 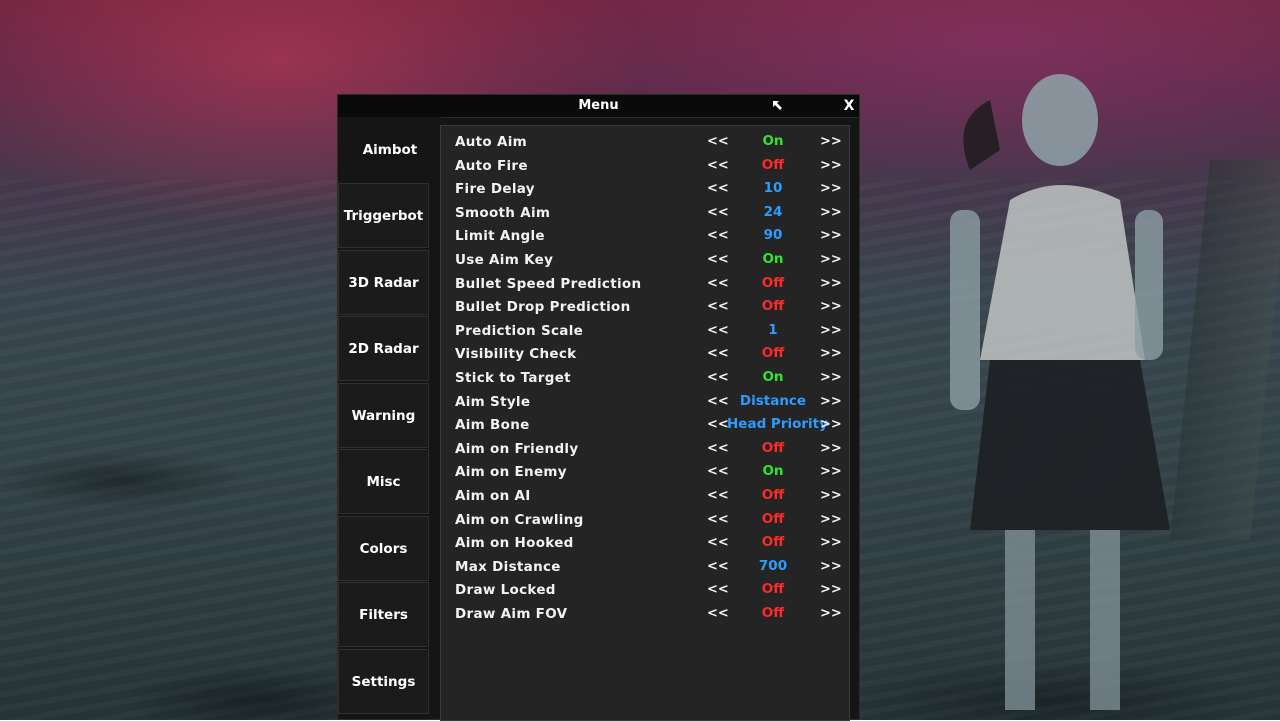 What do you see at coordinates (645, 520) in the screenshot?
I see `option-row: Aim on Crawling << Off >>` at bounding box center [645, 520].